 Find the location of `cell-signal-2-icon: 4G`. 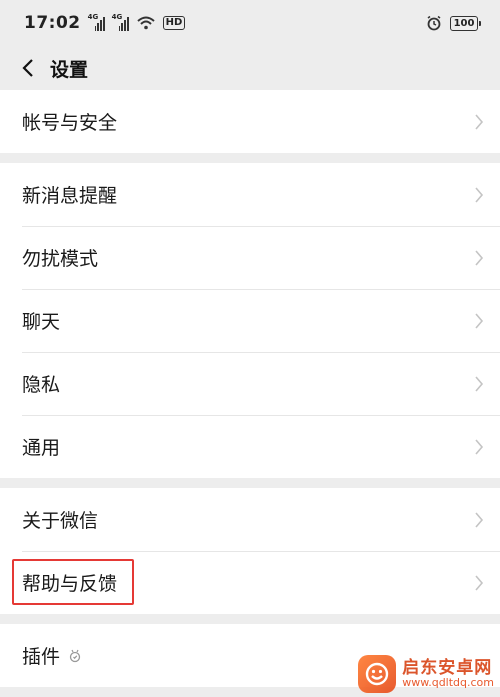

cell-signal-2-icon: 4G is located at coordinates (120, 22).